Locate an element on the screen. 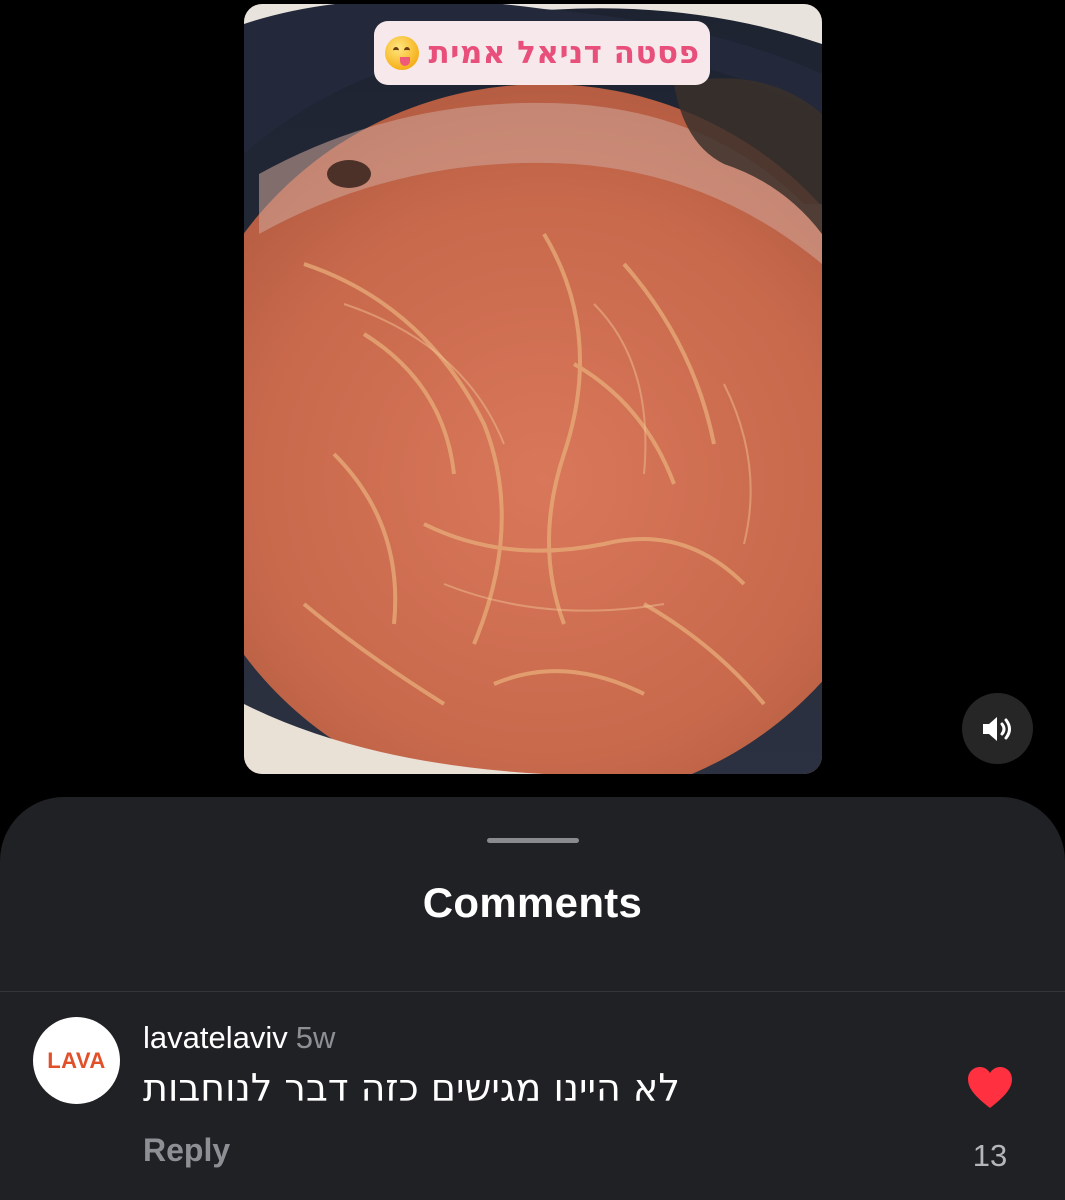 The image size is (1065, 1200). sheet-title: Comments is located at coordinates (532, 902).